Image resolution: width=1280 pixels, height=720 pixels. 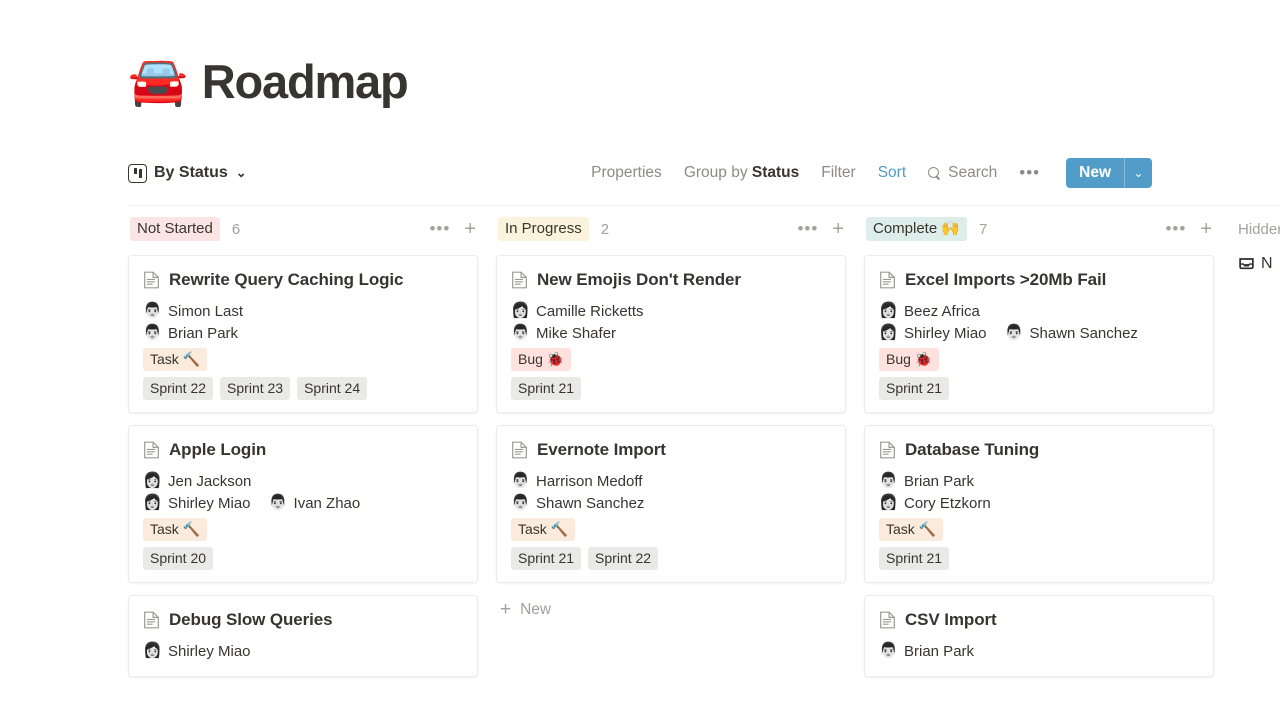 I want to click on card-people-row: 👩 Cory Etzkorn, so click(x=1039, y=503).